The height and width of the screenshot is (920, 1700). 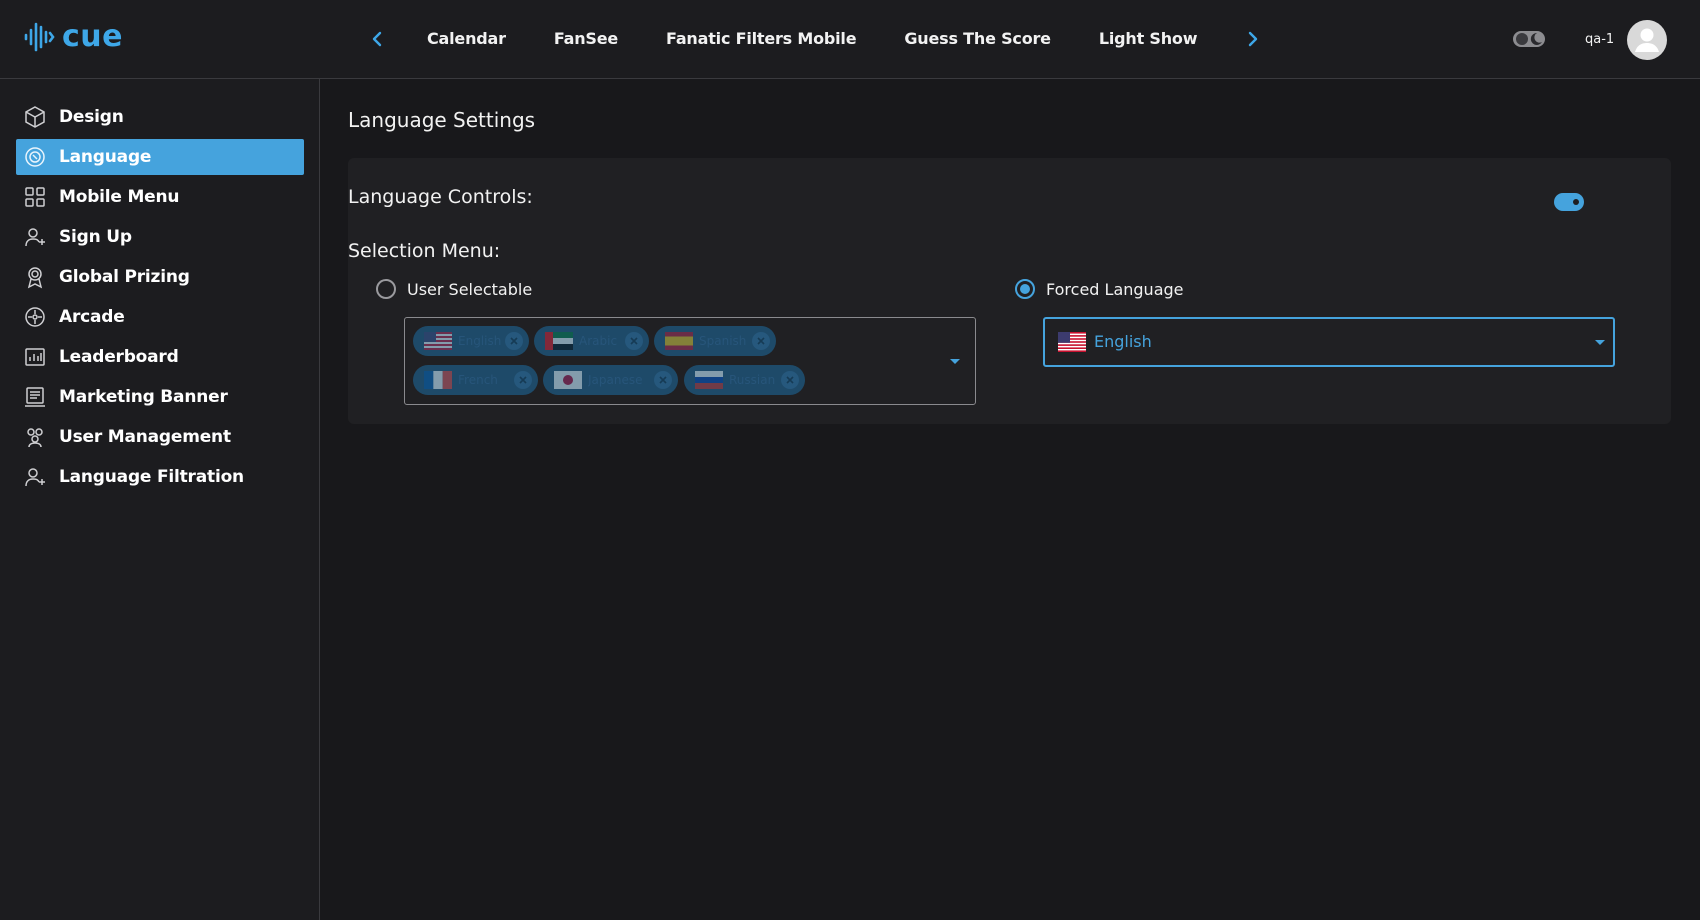 I want to click on logo-text: cue, so click(x=92, y=36).